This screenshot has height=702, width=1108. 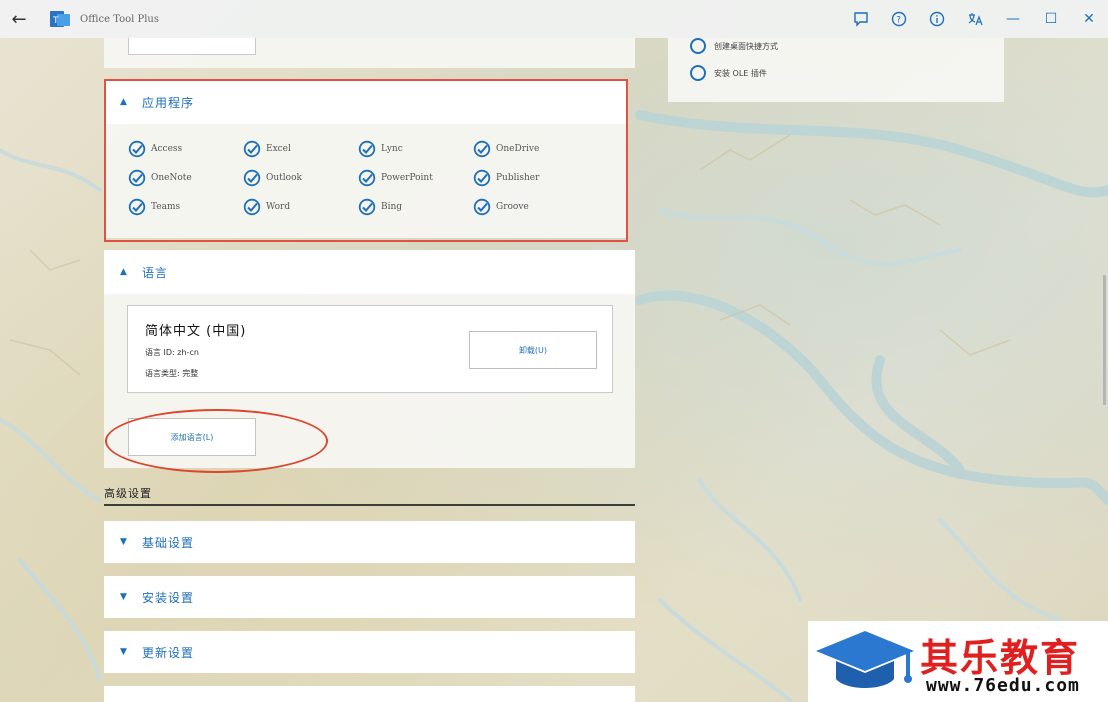 I want to click on feedback-button, so click(x=861, y=19).